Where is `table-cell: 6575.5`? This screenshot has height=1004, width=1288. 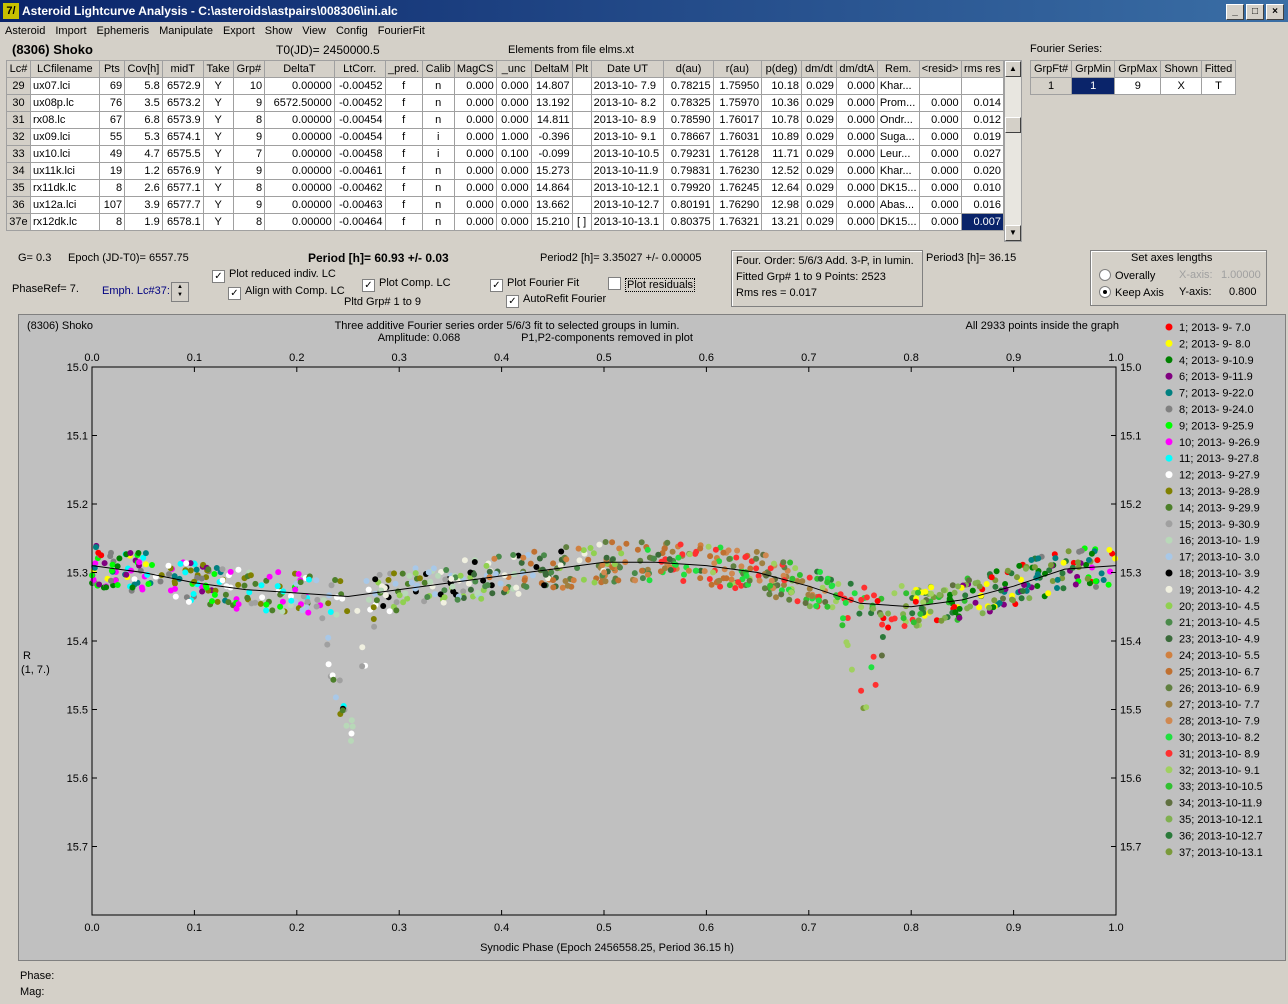
table-cell: 6575.5 is located at coordinates (182, 154).